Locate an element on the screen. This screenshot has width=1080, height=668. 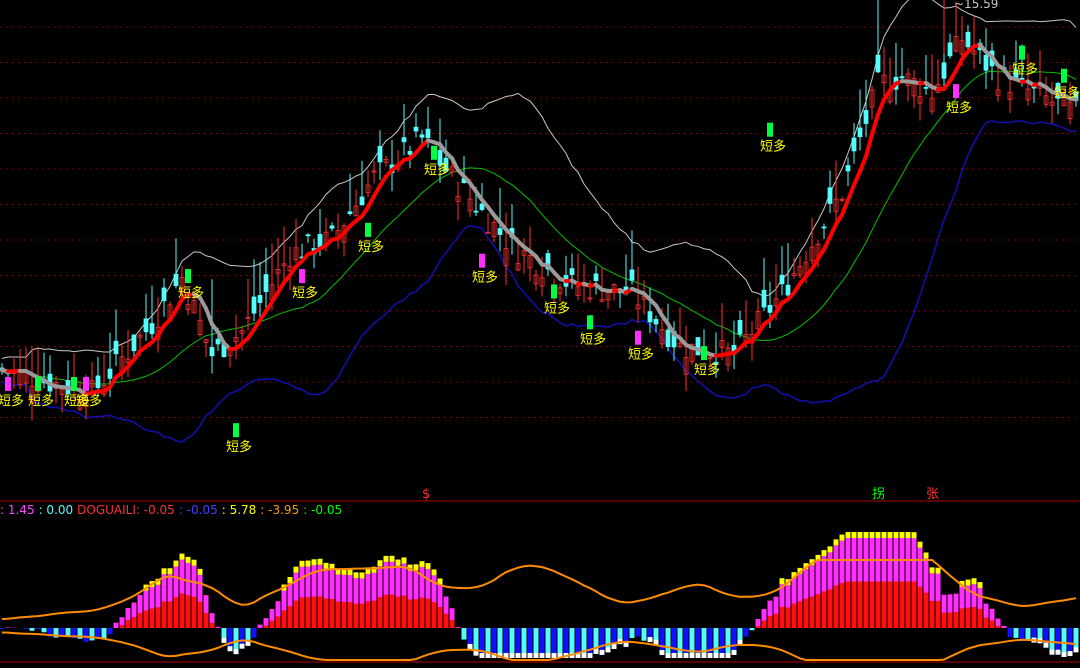
legend-item-6: : -3.95 is located at coordinates (279, 510).